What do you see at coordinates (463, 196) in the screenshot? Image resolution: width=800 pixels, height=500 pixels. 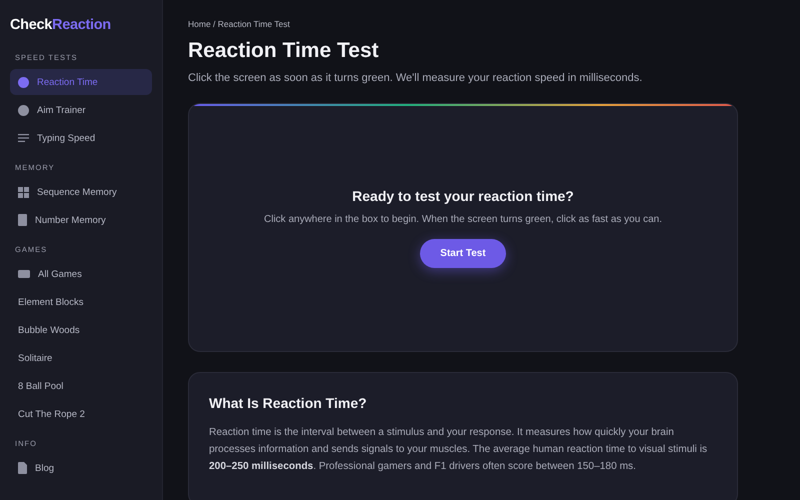 I see `test-heading: Ready to test your reaction time?` at bounding box center [463, 196].